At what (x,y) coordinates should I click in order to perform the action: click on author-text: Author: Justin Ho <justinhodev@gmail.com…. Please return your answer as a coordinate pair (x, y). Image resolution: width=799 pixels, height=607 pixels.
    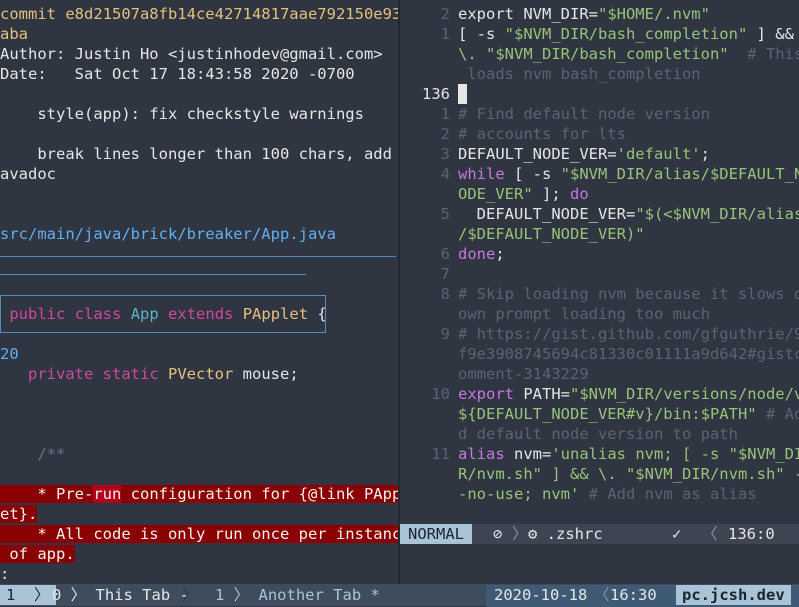
    Looking at the image, I should click on (191, 54).